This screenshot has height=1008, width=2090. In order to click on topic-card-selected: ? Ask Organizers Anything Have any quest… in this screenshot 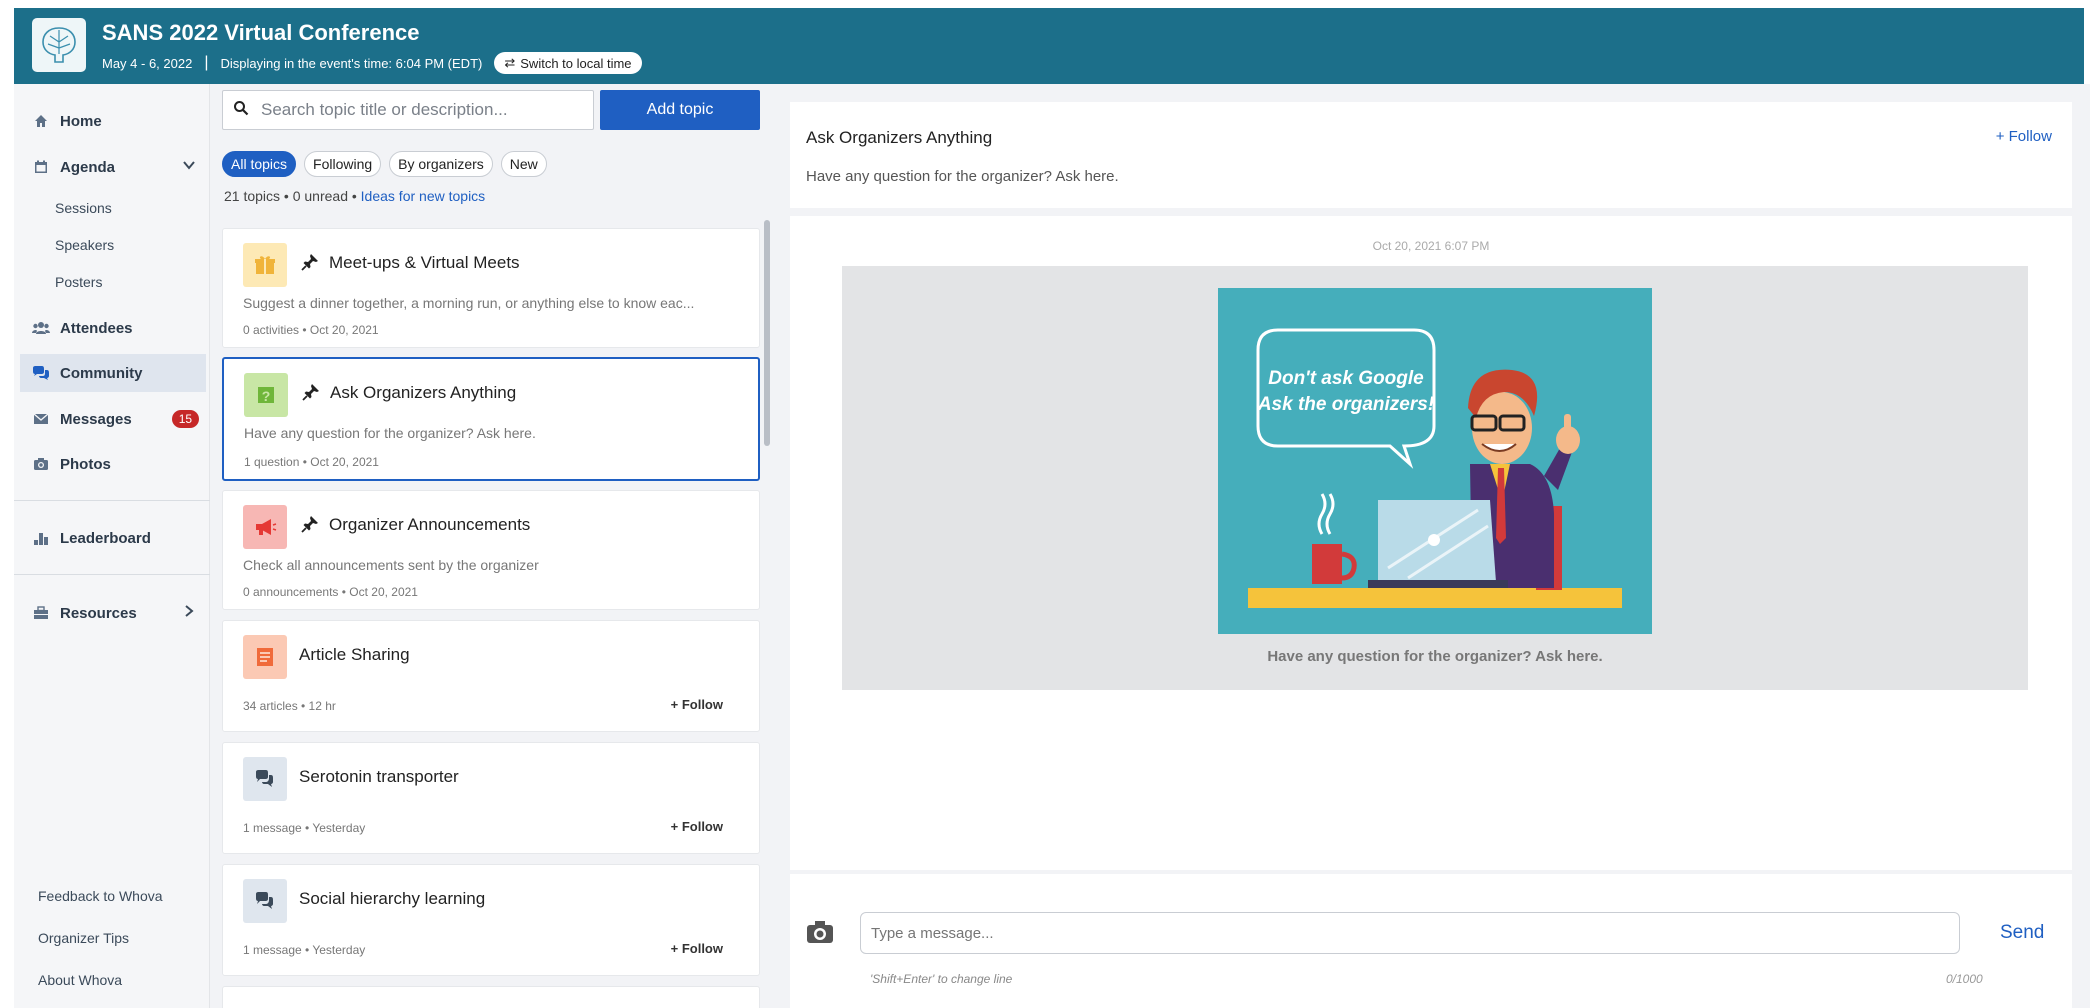, I will do `click(491, 419)`.